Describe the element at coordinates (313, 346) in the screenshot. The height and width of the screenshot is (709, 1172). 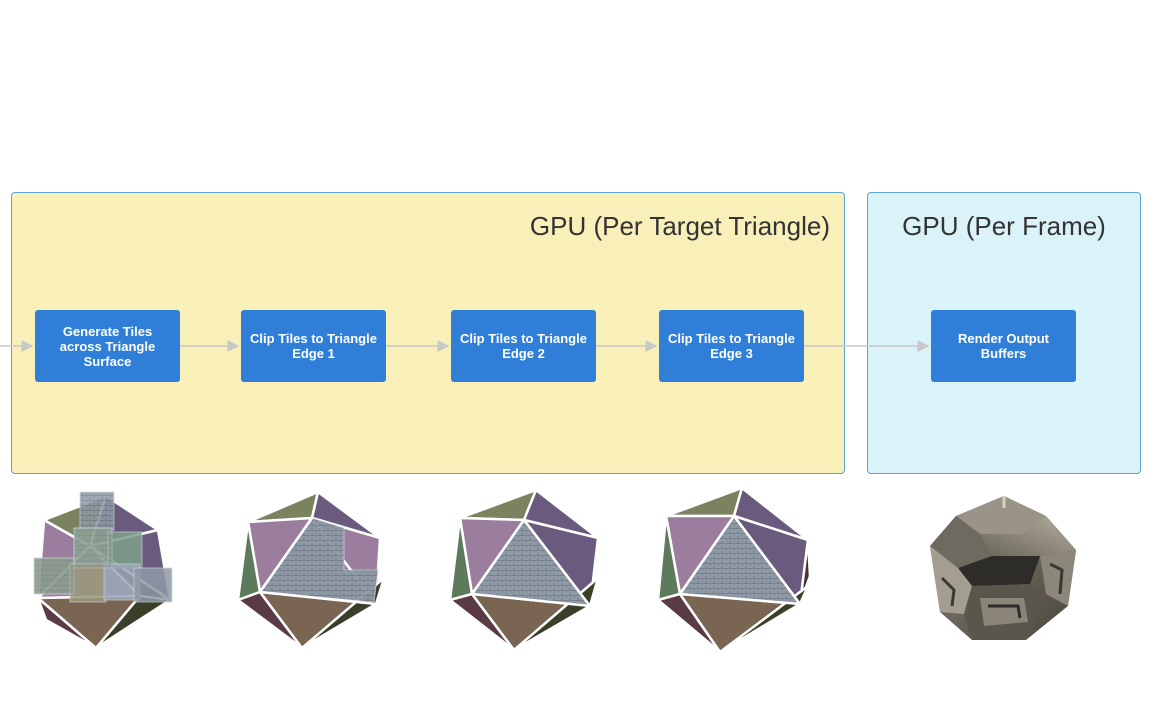
I see `step-clip-edge-1: Clip Tiles to Triangle Edge 1` at that location.